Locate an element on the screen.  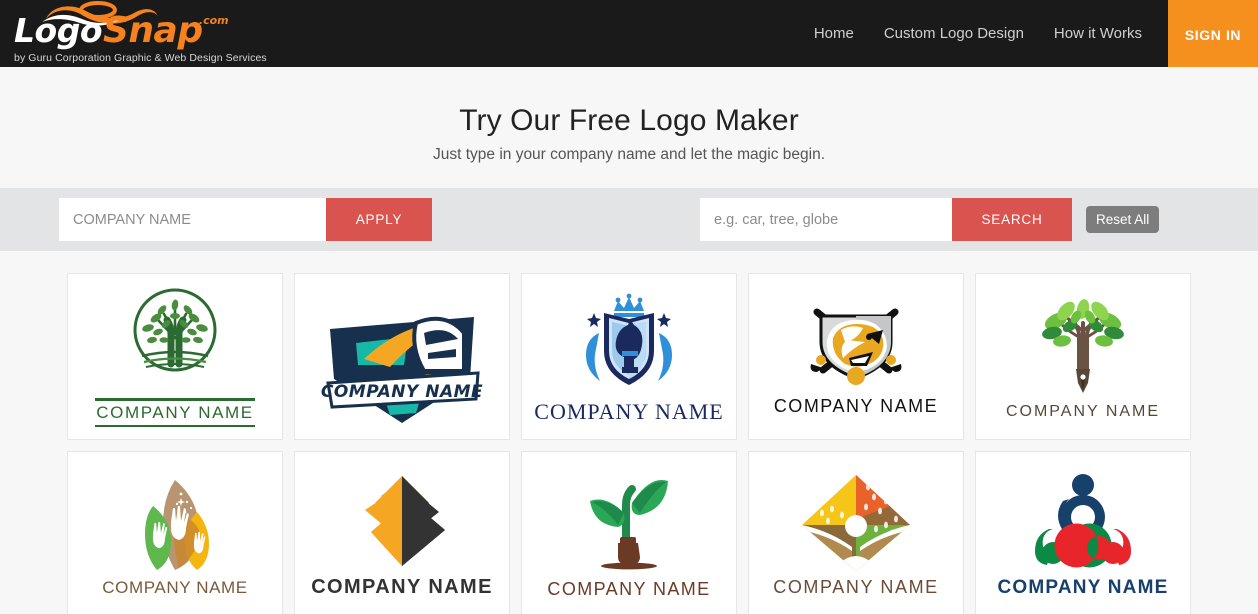
sign-in-button: SIGN IN is located at coordinates (1213, 33).